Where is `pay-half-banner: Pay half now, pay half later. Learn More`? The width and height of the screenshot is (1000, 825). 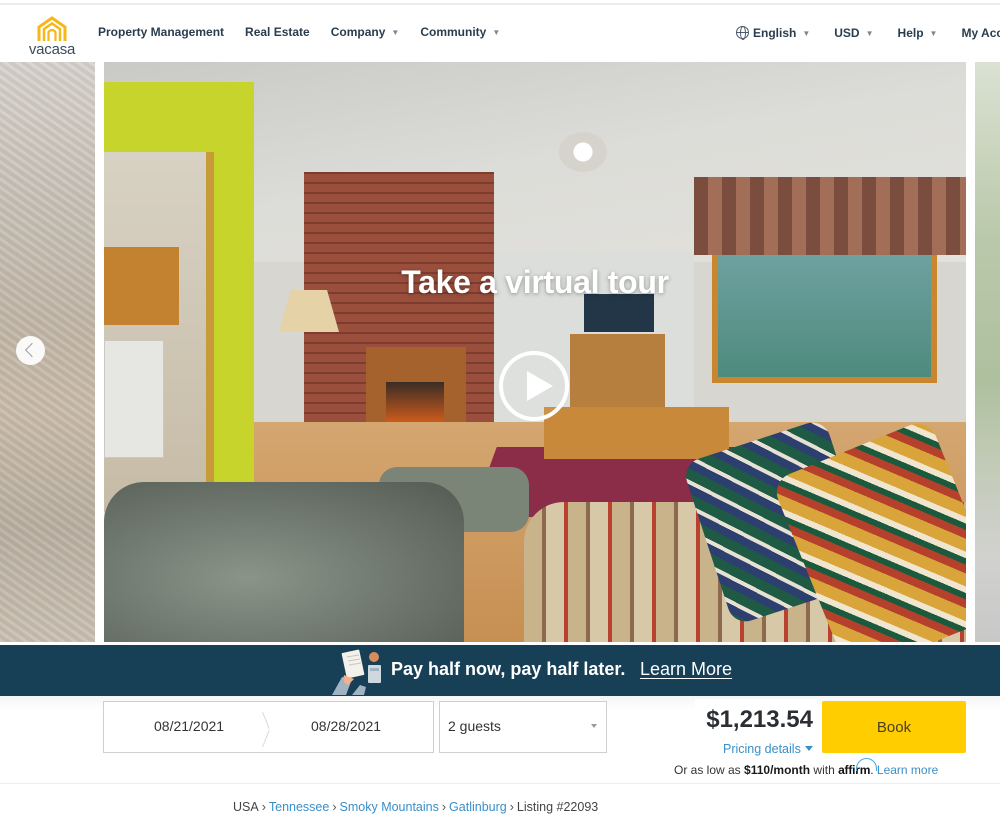
pay-half-banner: Pay half now, pay half later. Learn More is located at coordinates (500, 670).